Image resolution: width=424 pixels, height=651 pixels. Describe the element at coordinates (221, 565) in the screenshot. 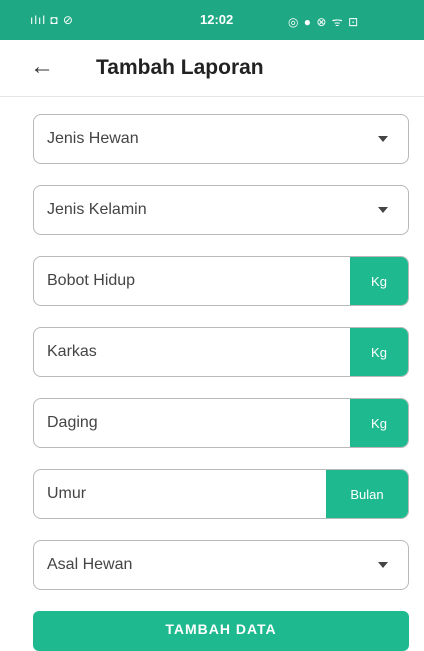

I see `asal-hewan-dropdown: Asal Hewan` at that location.